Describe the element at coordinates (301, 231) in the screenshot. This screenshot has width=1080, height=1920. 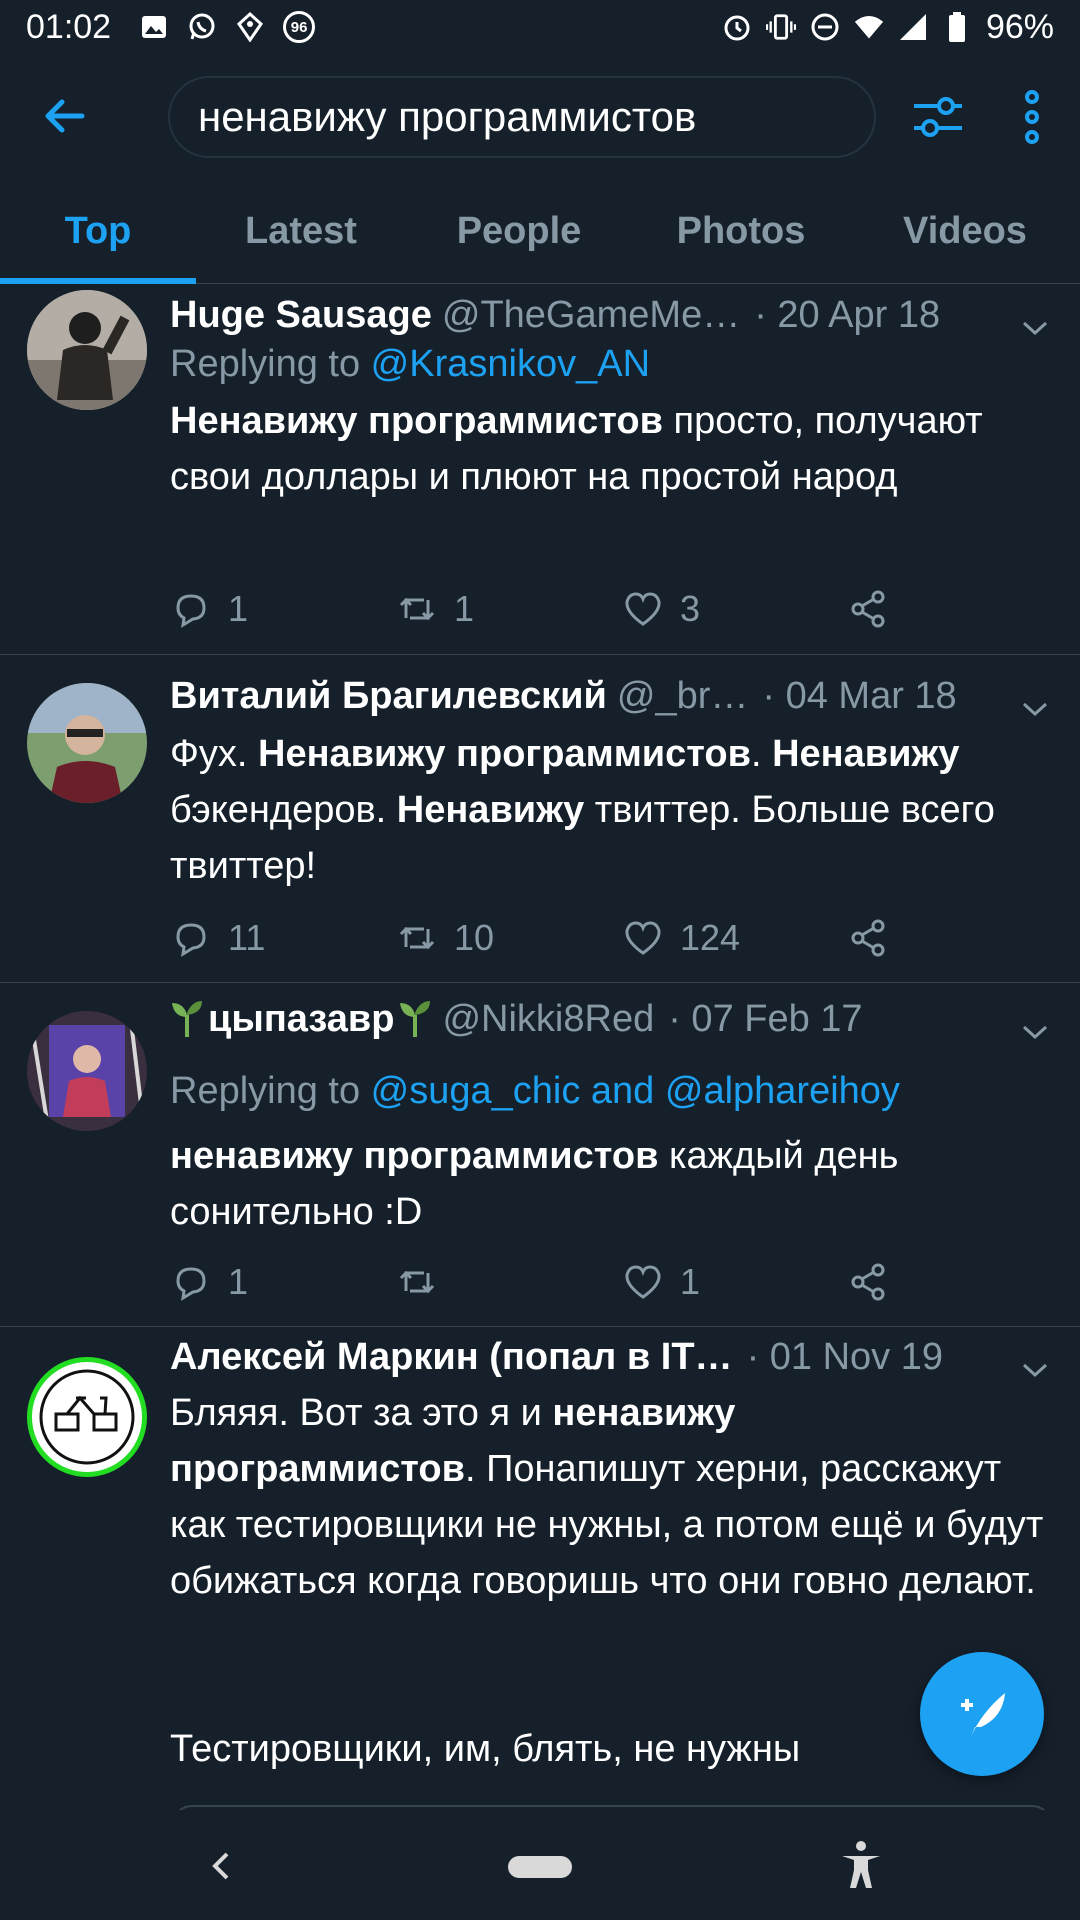
I see `tab-latest: Latest` at that location.